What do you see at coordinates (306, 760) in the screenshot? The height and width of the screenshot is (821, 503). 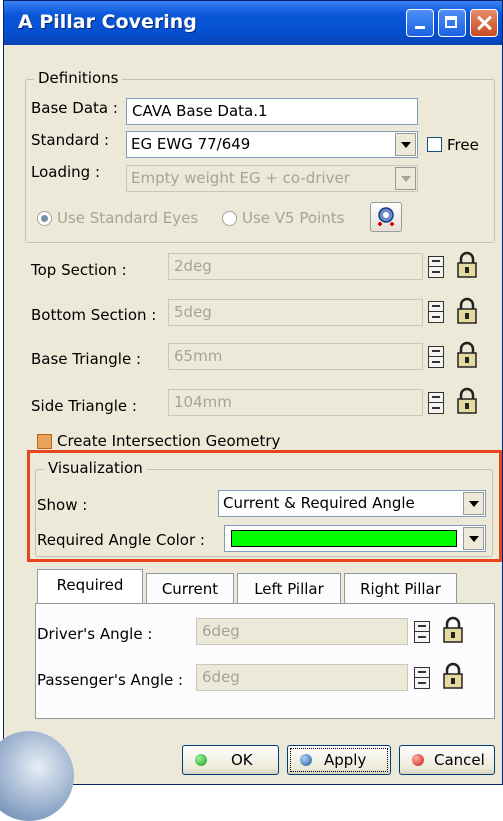 I see `apply-icon` at bounding box center [306, 760].